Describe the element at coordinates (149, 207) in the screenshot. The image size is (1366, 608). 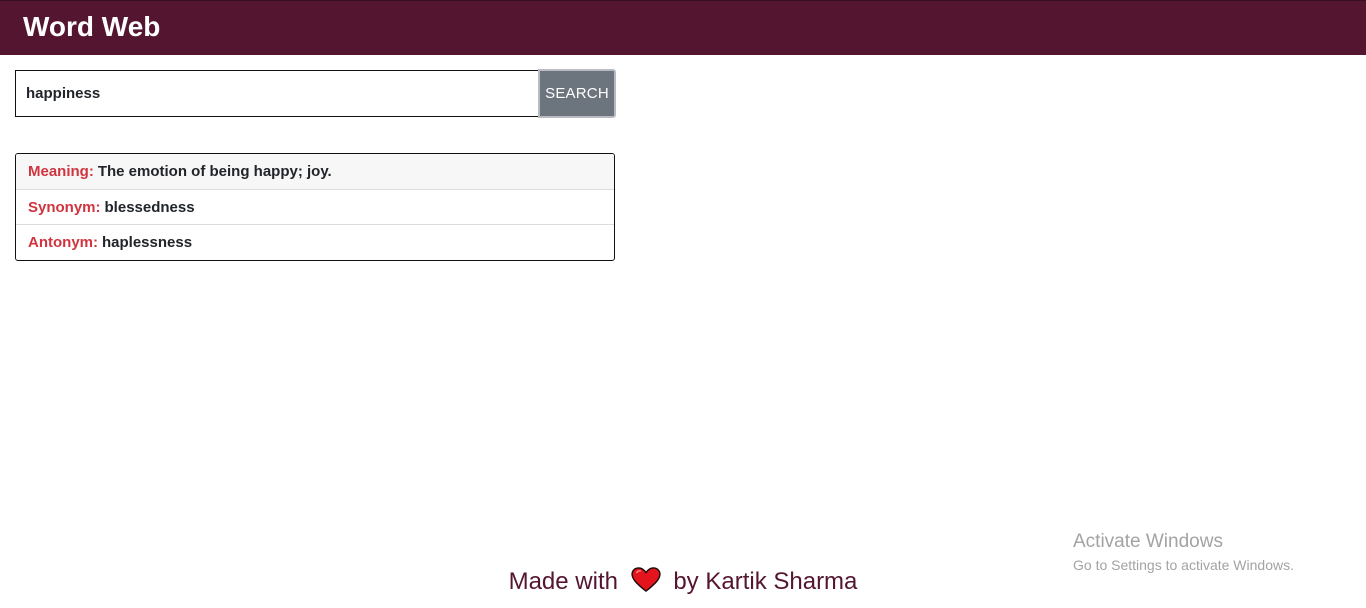
I see `synonym-value: blessedness` at that location.